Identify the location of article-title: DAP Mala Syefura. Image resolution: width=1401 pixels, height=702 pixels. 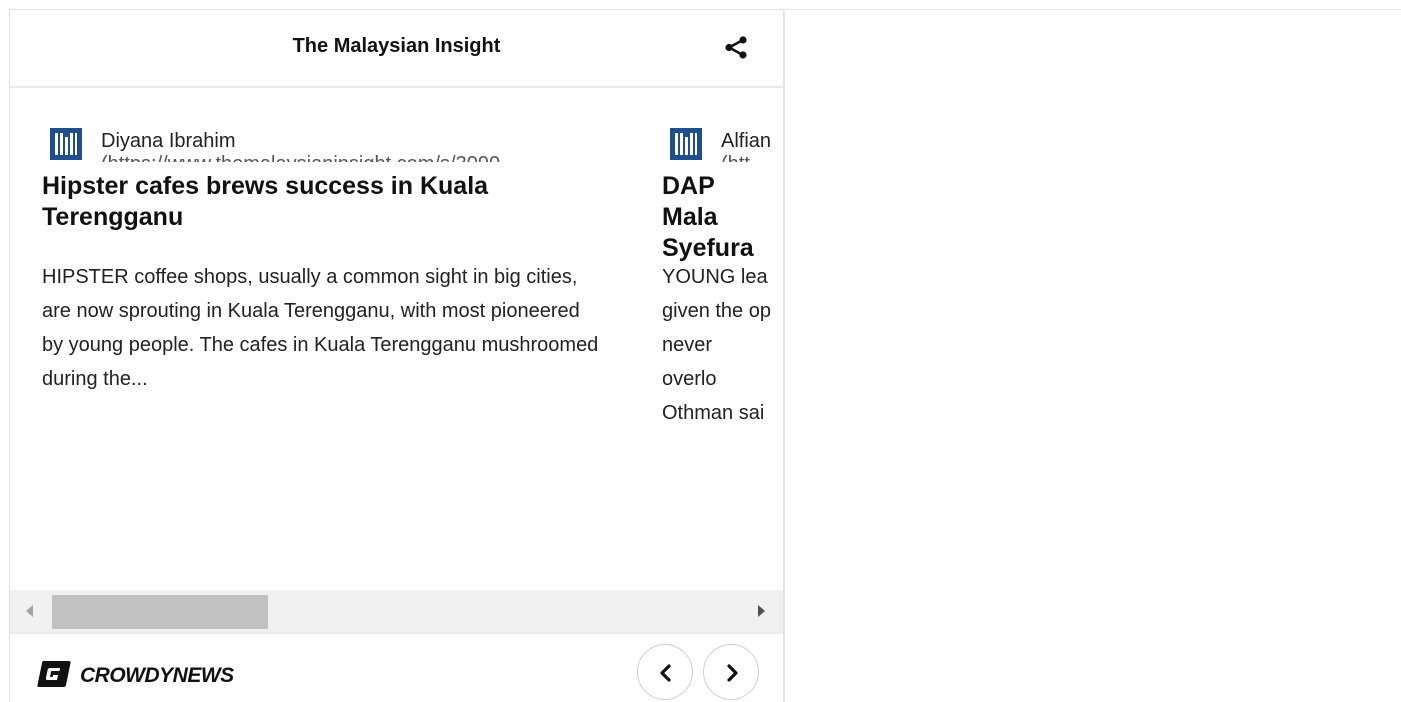
(717, 217).